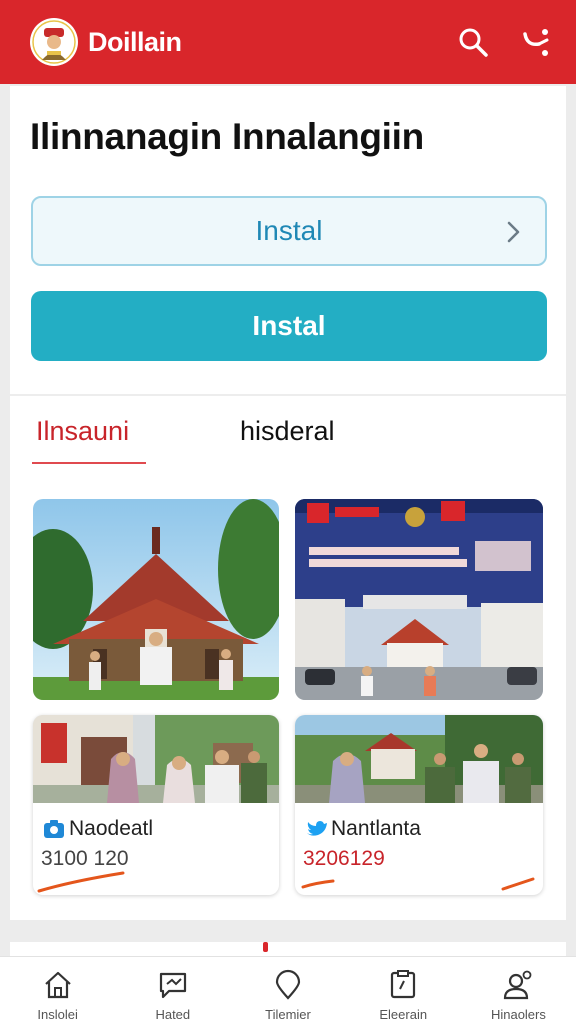 The width and height of the screenshot is (576, 1024). What do you see at coordinates (419, 805) in the screenshot?
I see `post-card: Nantlanta 3206129` at bounding box center [419, 805].